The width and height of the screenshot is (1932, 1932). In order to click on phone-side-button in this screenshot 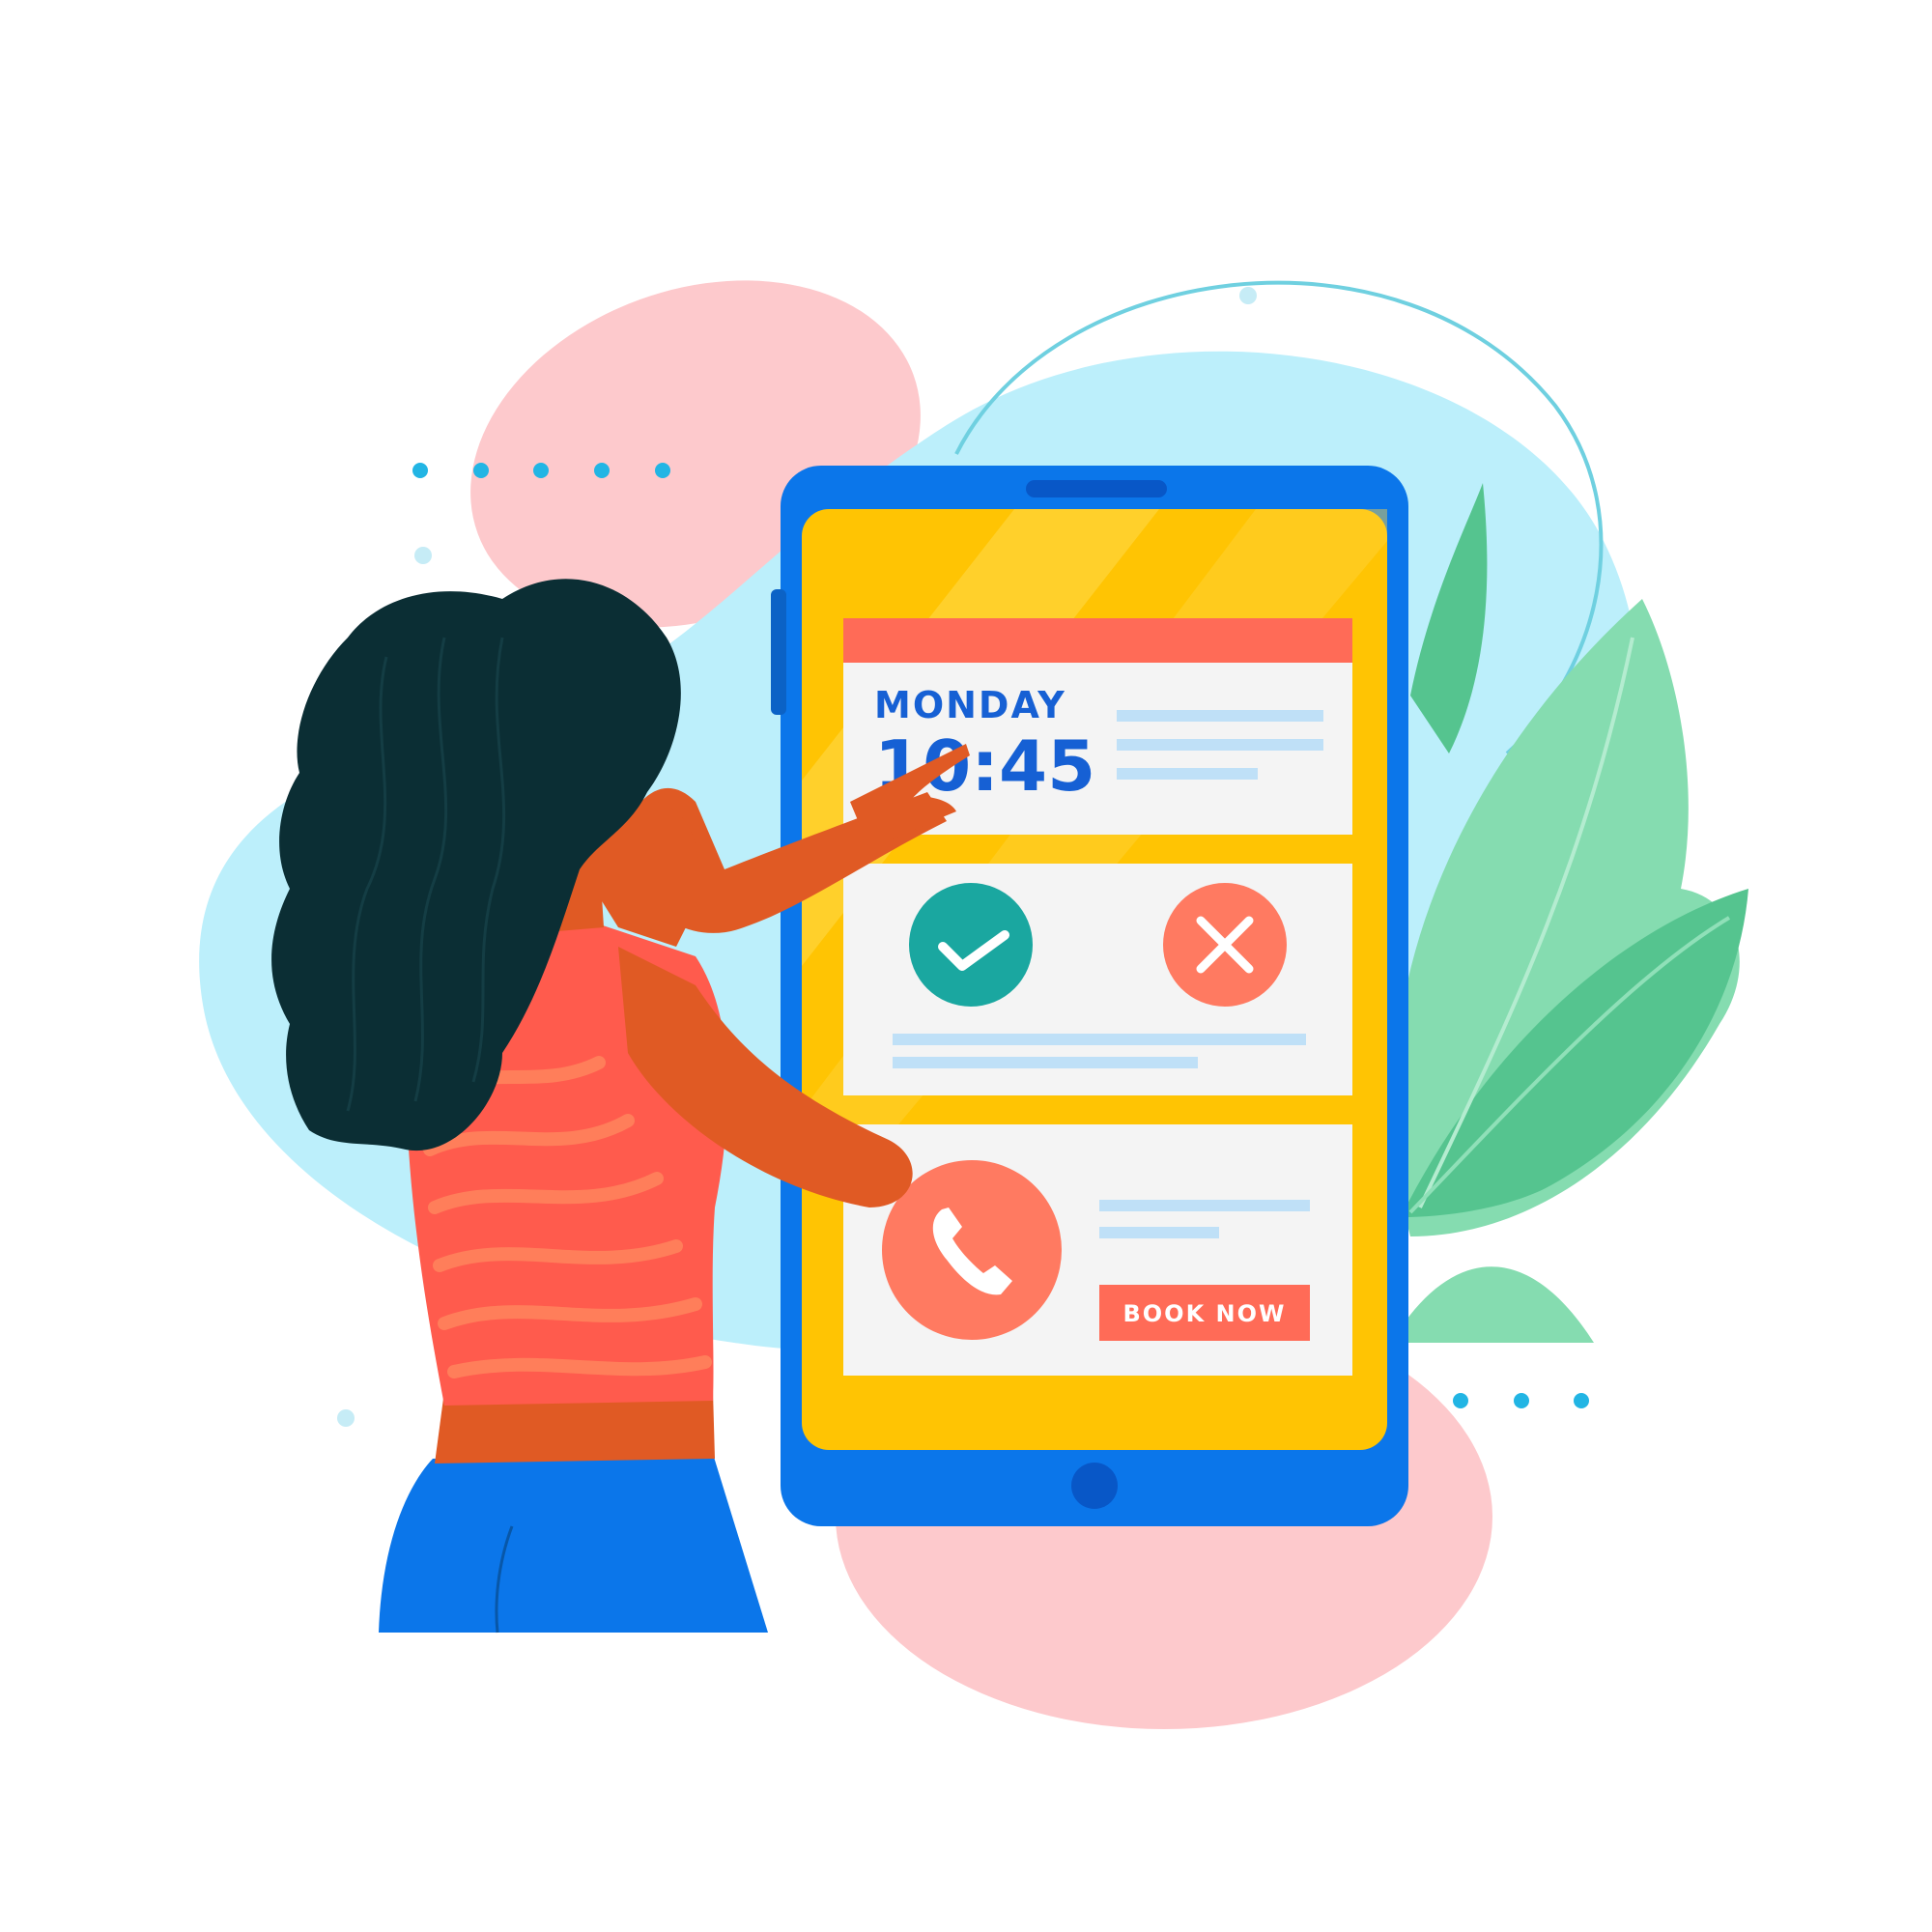, I will do `click(778, 652)`.